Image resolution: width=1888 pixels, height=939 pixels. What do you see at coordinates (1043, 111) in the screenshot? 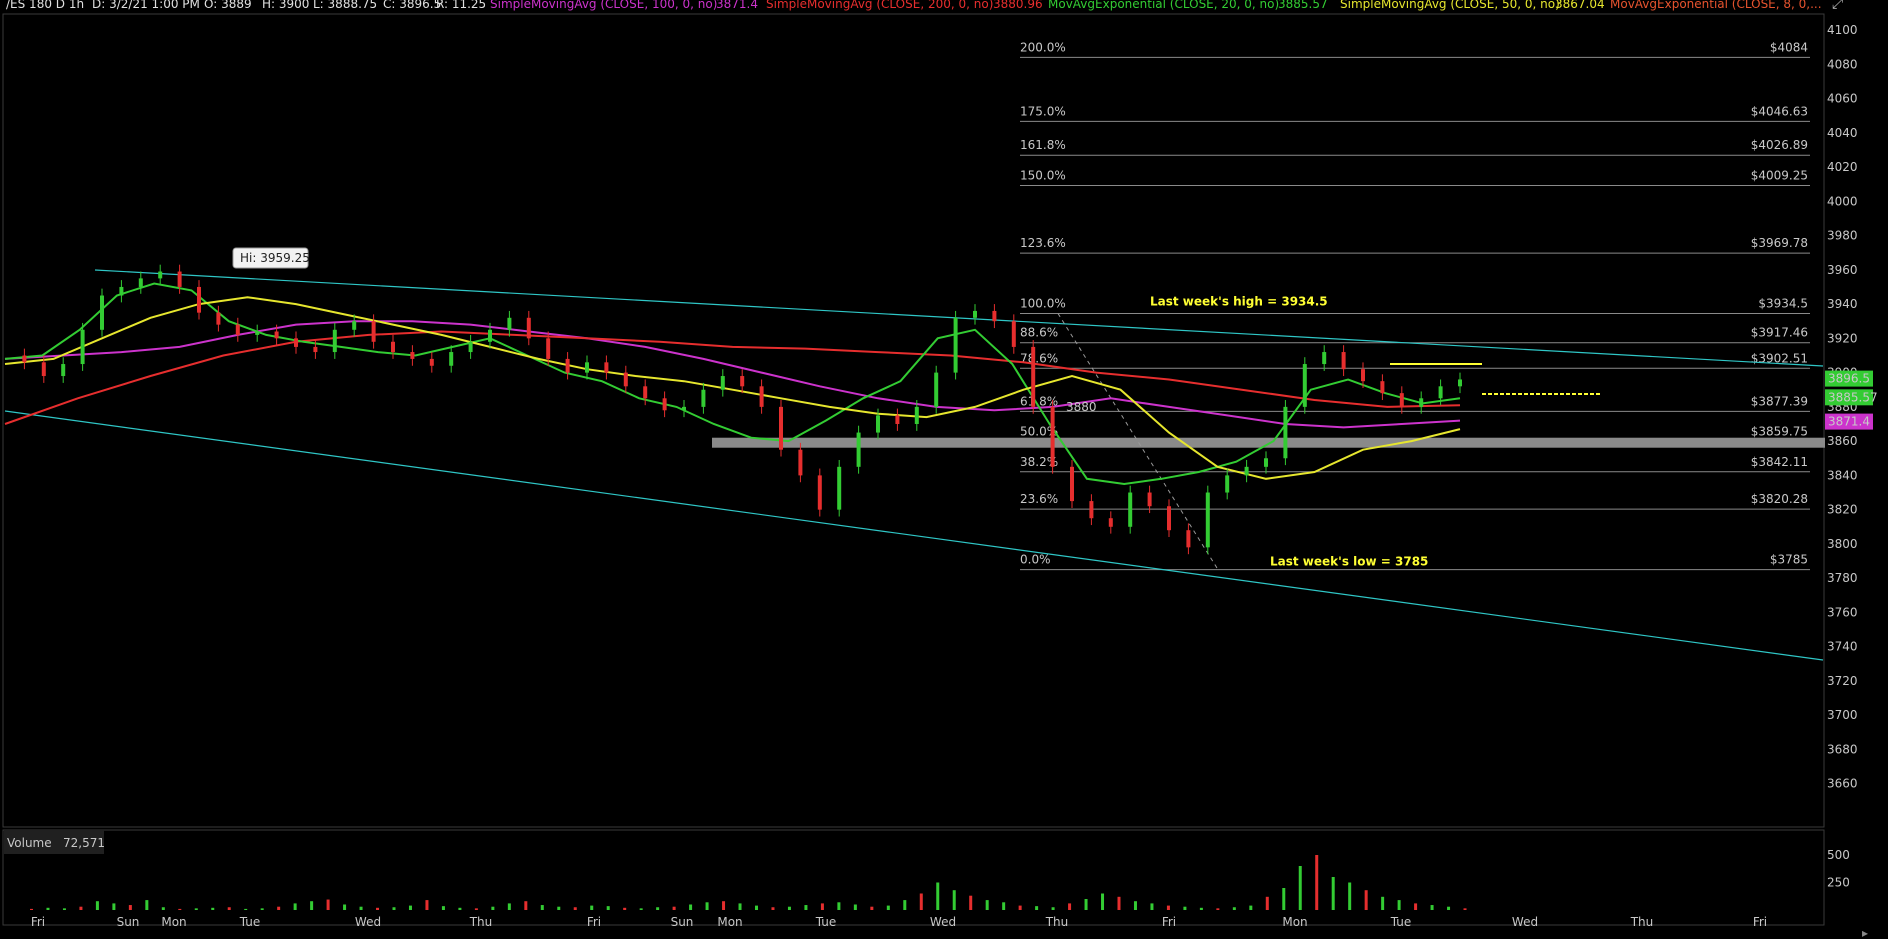
I see `fib-pct-label: 175.0%` at bounding box center [1043, 111].